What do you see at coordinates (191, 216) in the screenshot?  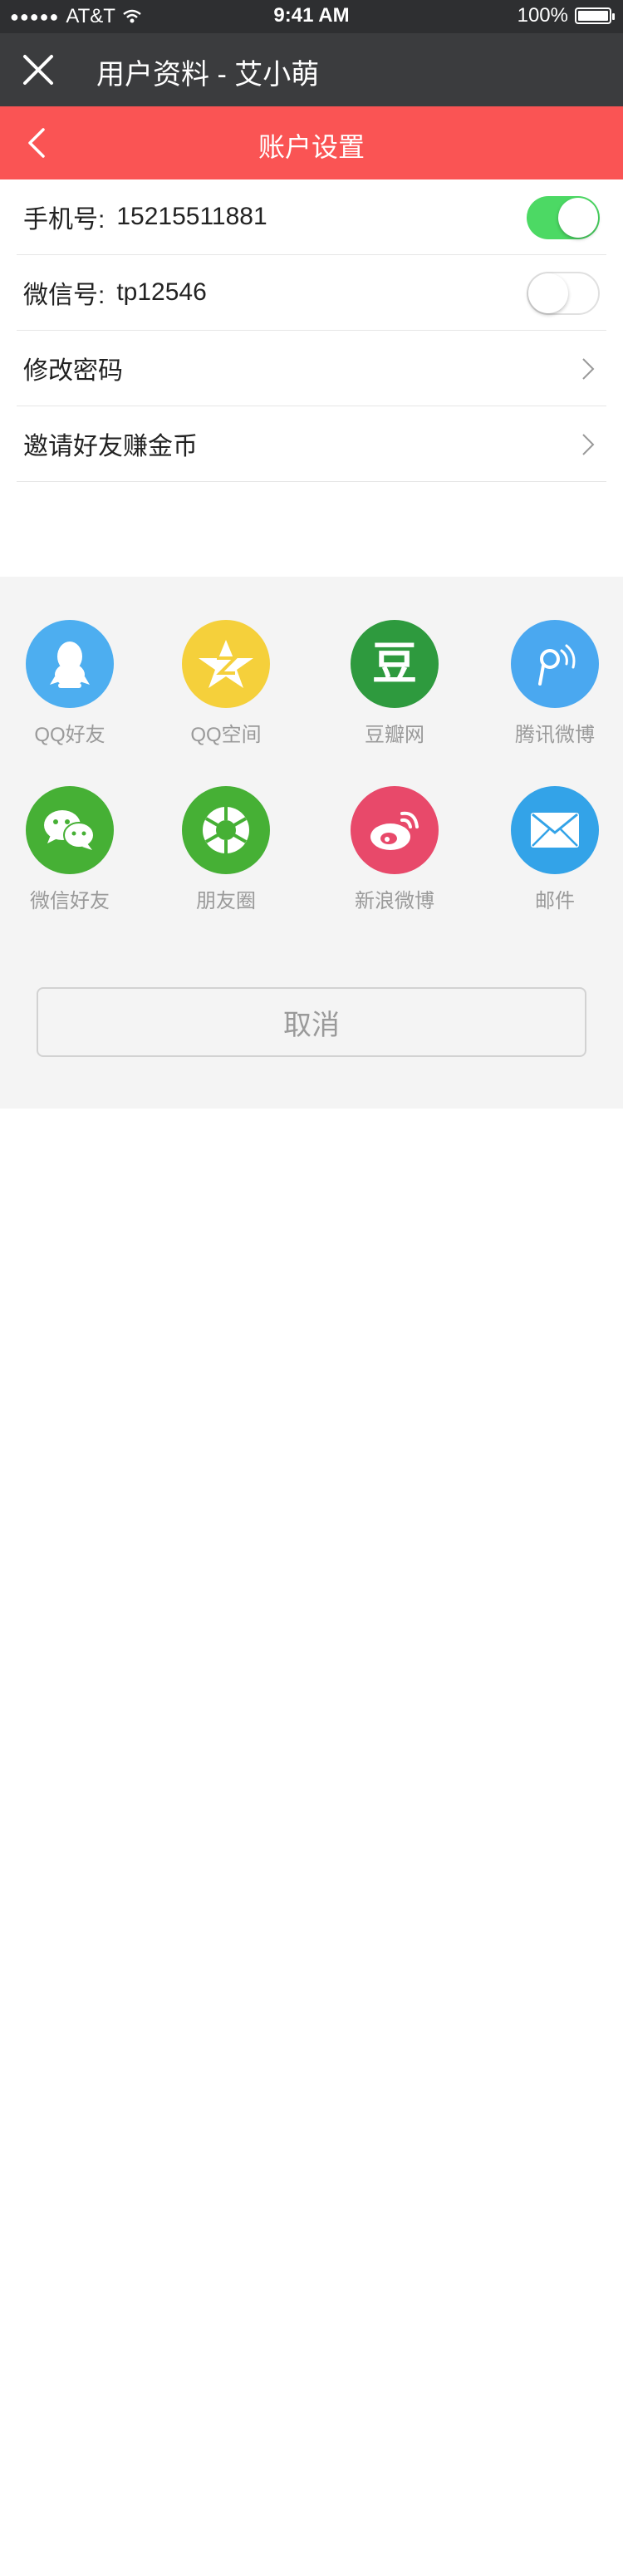 I see `phone-value: 15215511881` at bounding box center [191, 216].